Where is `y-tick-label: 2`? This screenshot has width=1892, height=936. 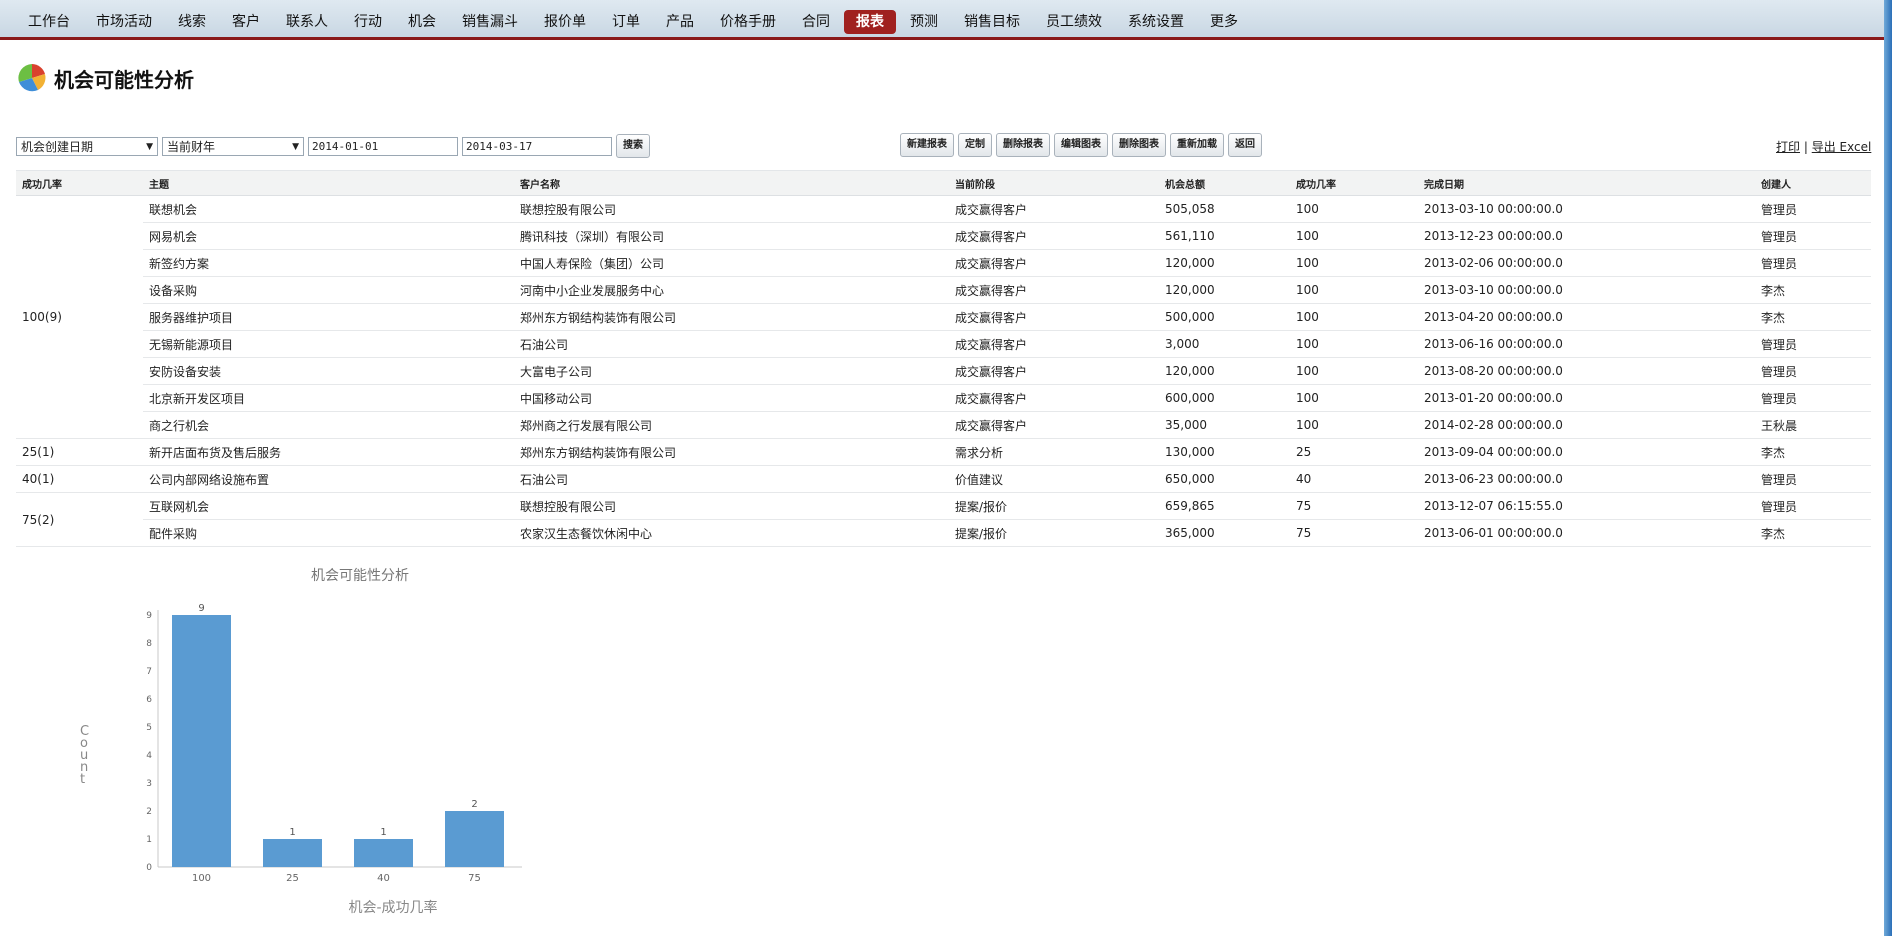 y-tick-label: 2 is located at coordinates (149, 812).